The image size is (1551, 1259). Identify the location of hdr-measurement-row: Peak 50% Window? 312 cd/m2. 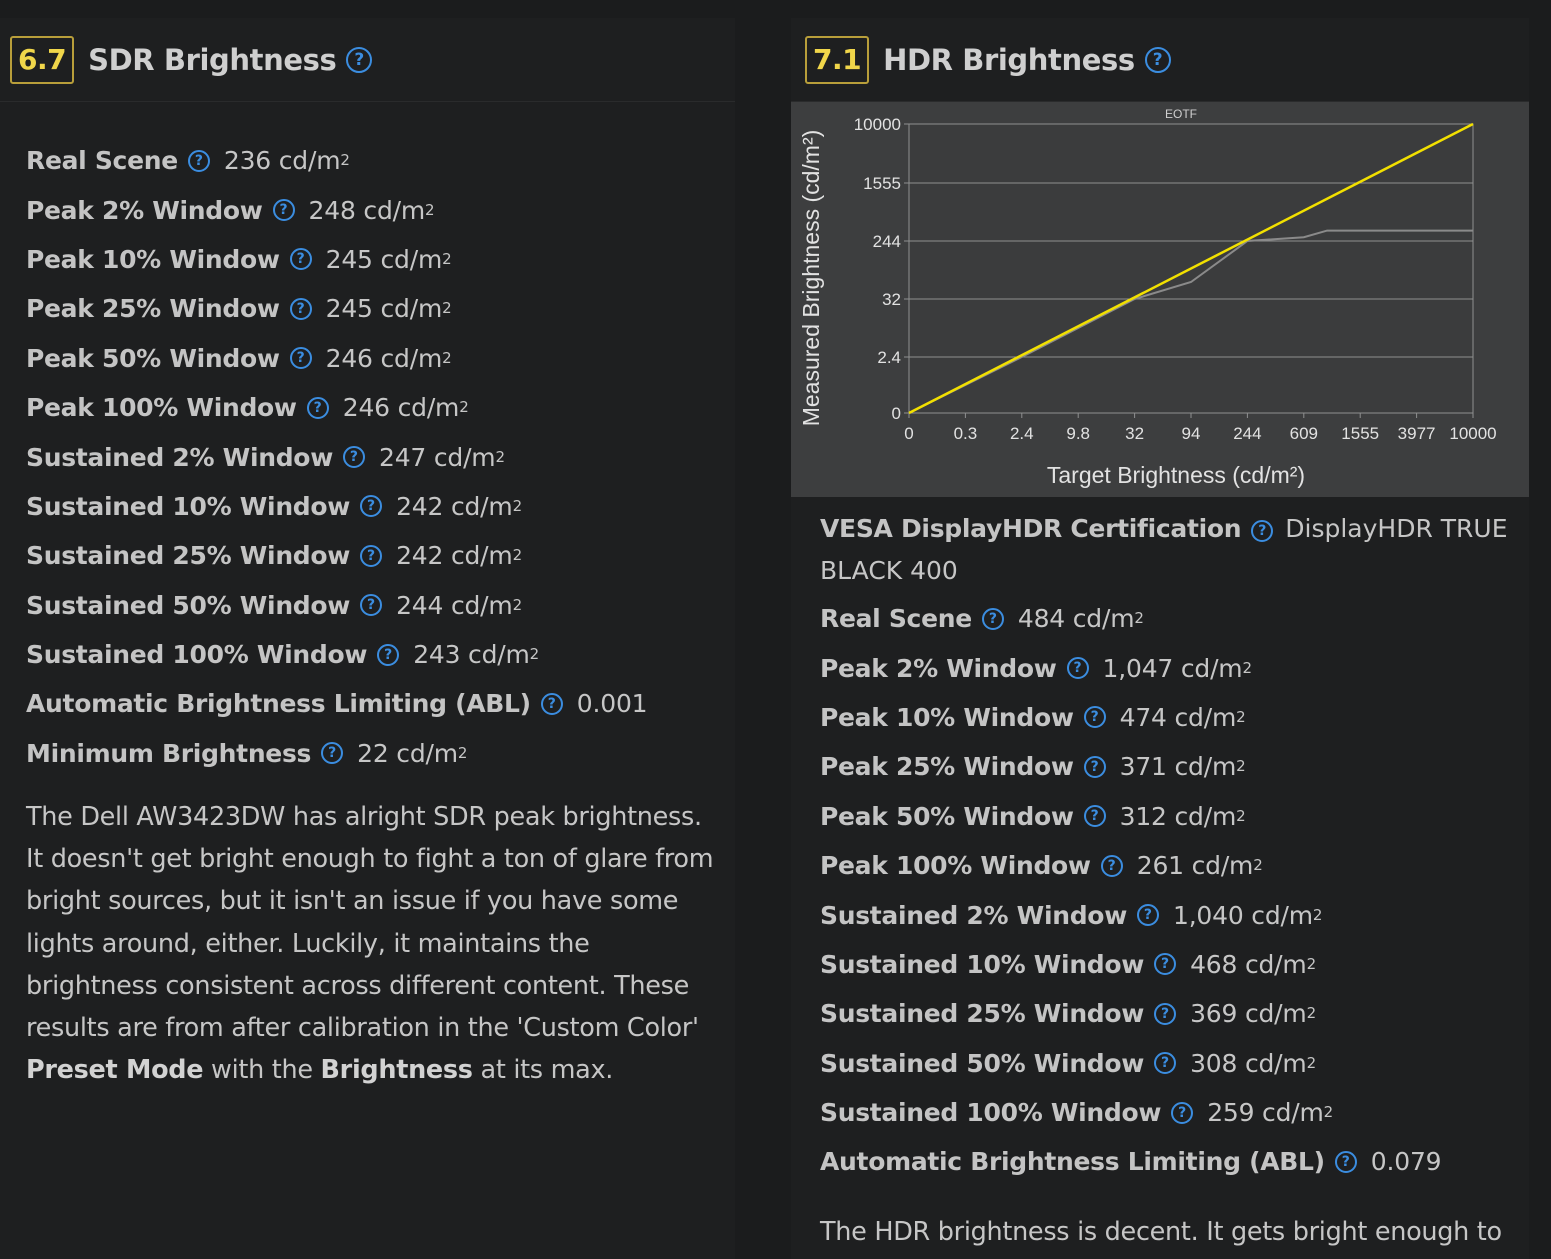
(1130, 816).